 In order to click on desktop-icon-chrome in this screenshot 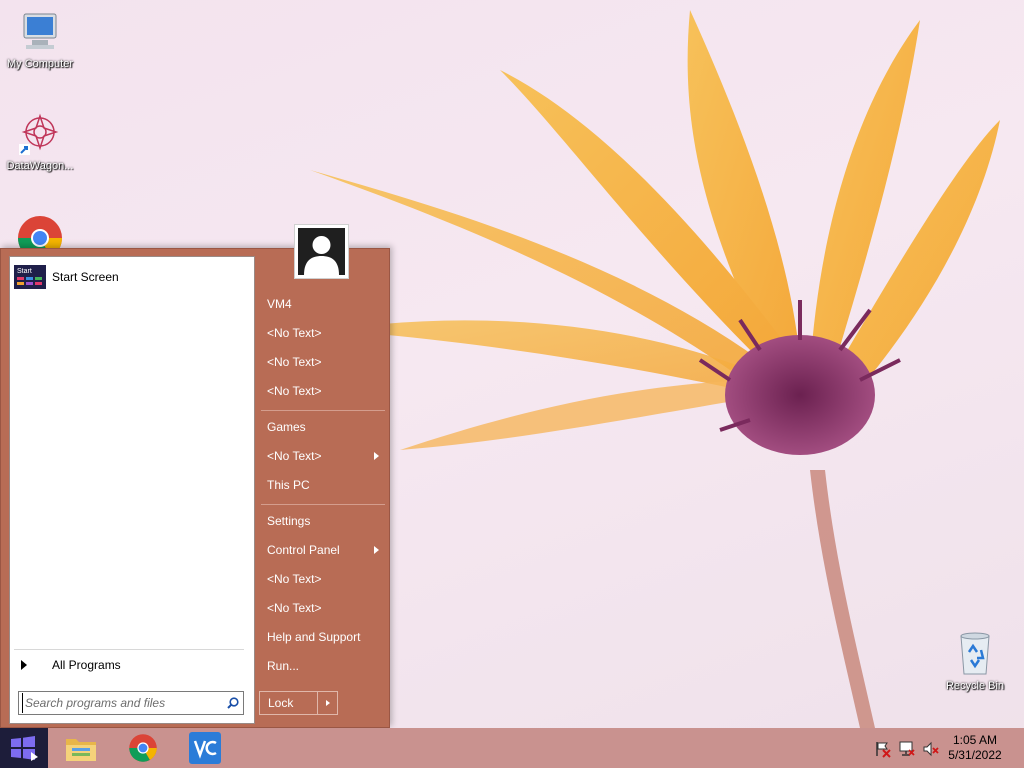, I will do `click(40, 231)`.